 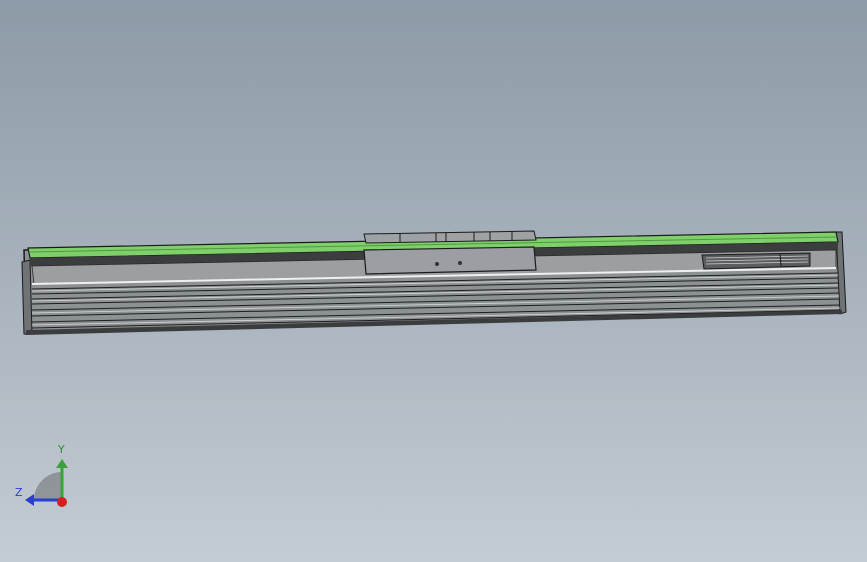 I want to click on carriage-block, so click(x=450, y=260).